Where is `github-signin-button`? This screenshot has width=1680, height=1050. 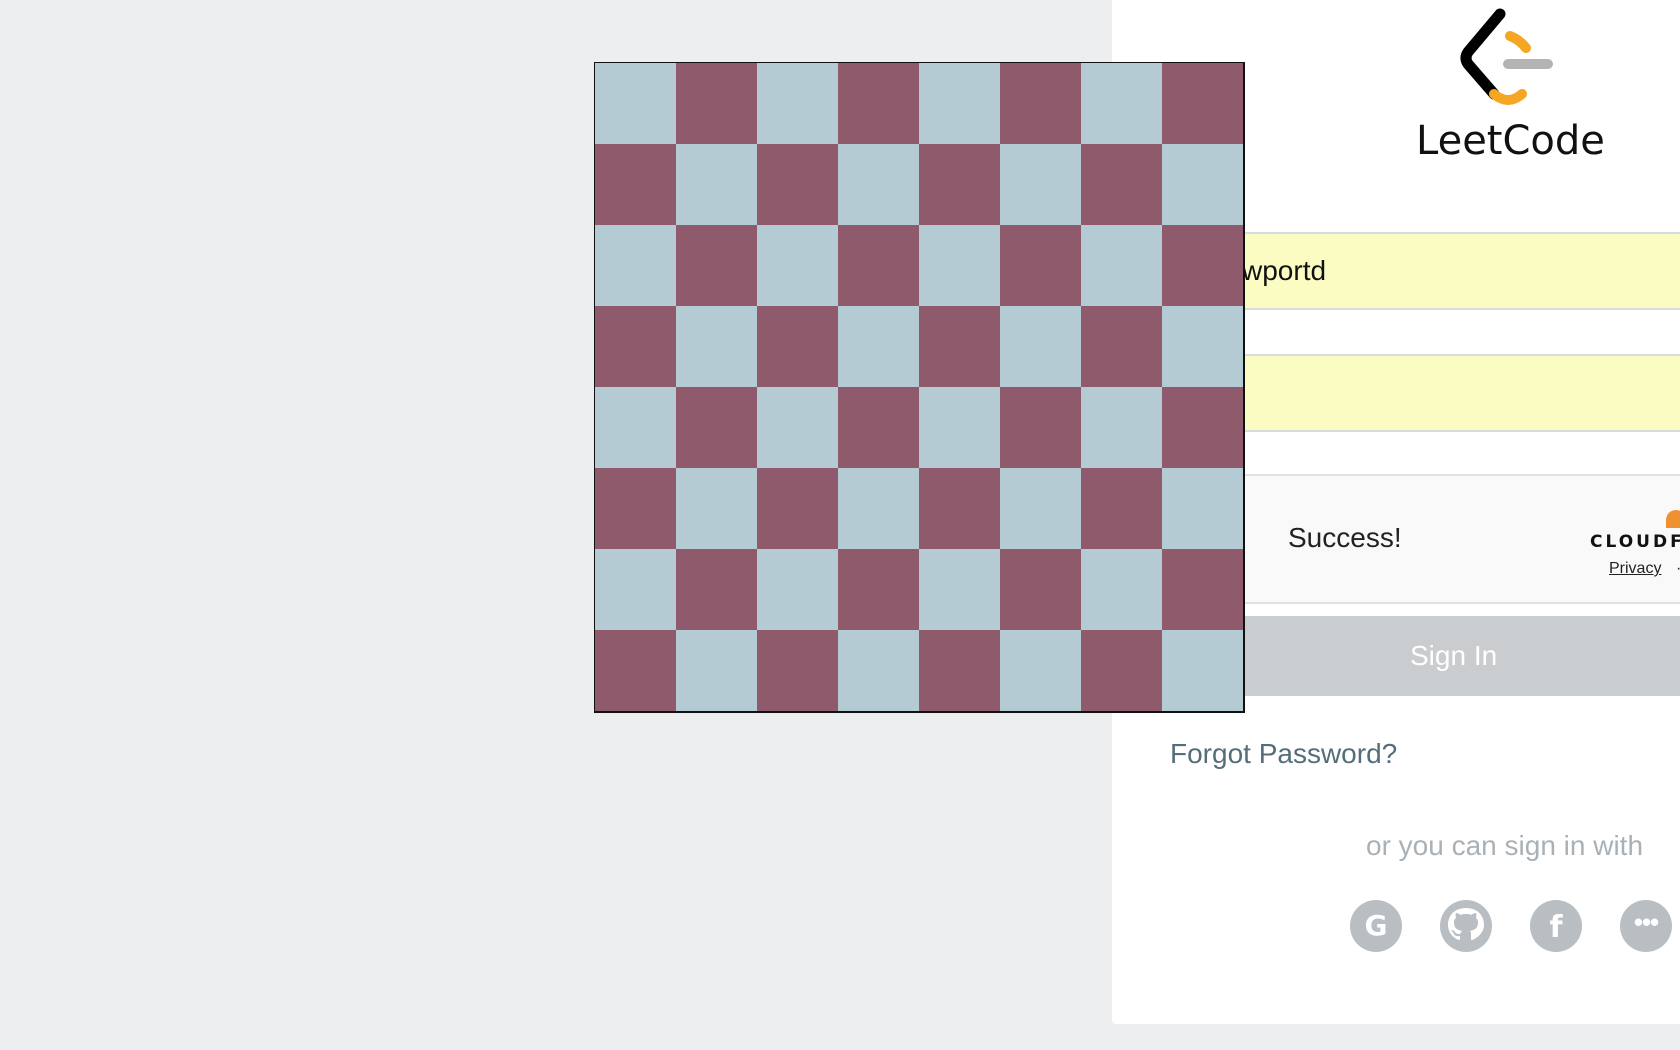
github-signin-button is located at coordinates (1466, 926).